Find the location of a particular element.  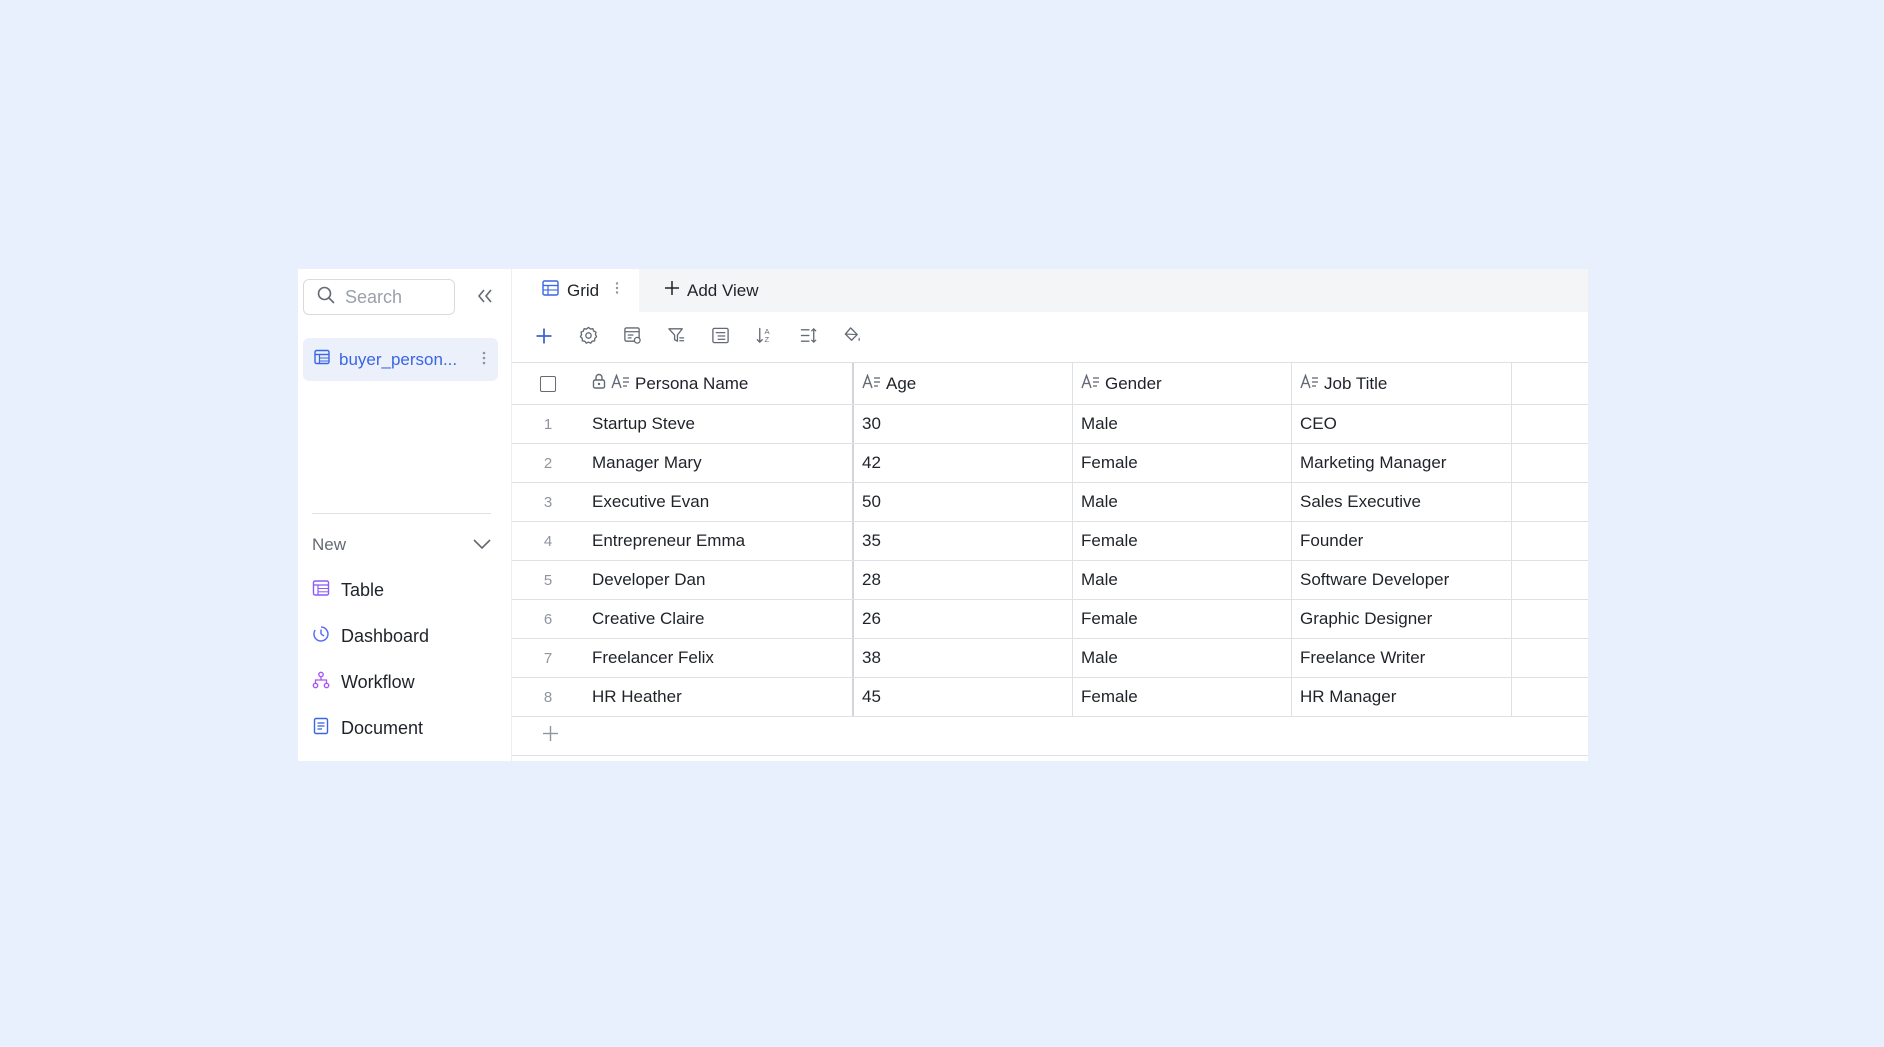

cell-persona-name: Startup Steve is located at coordinates (719, 424).